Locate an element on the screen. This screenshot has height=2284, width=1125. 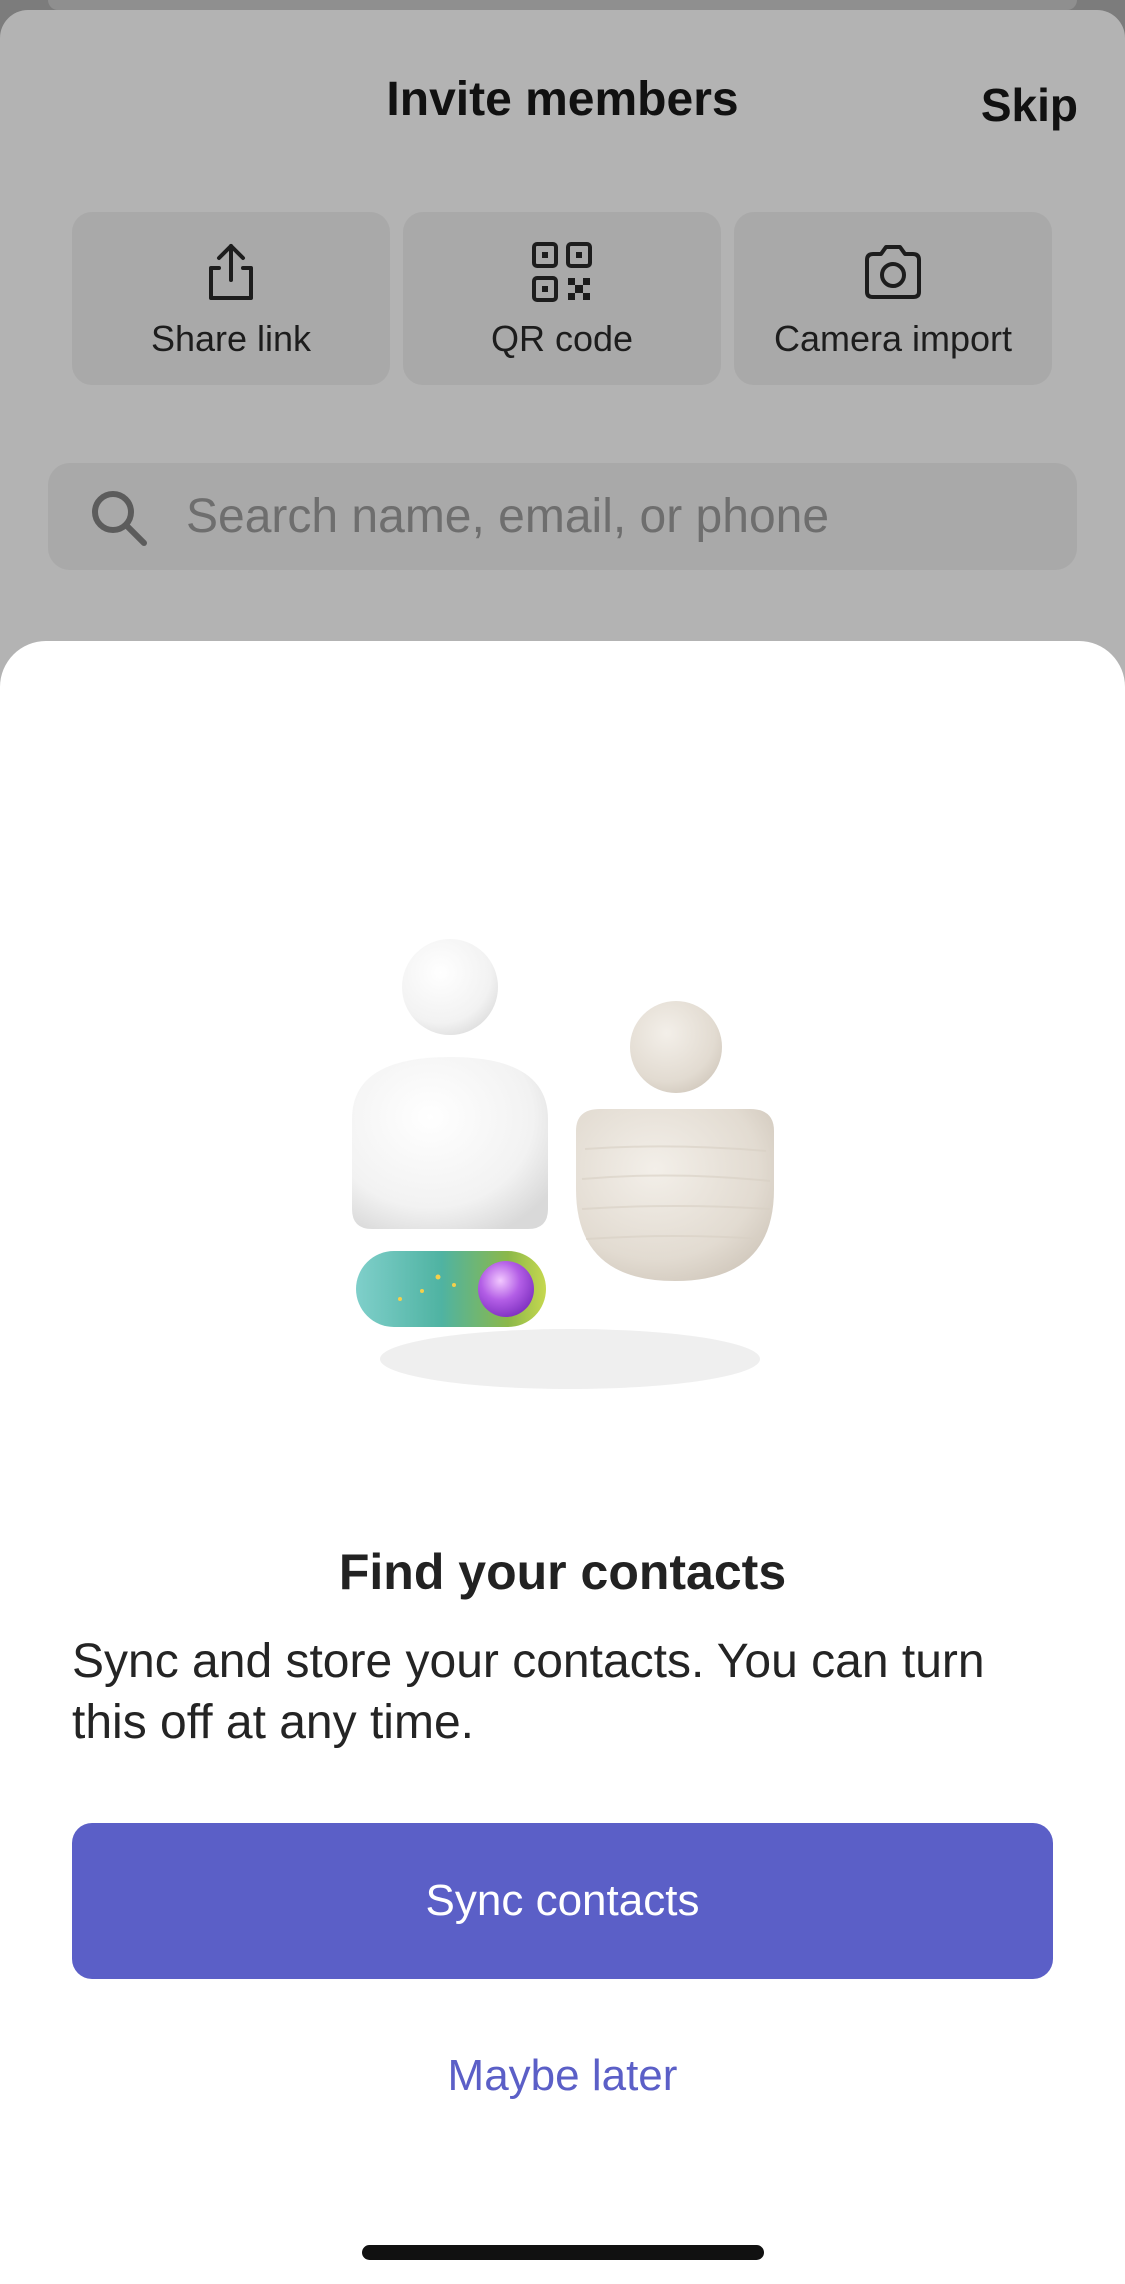
share-link-button: Share link is located at coordinates (231, 298).